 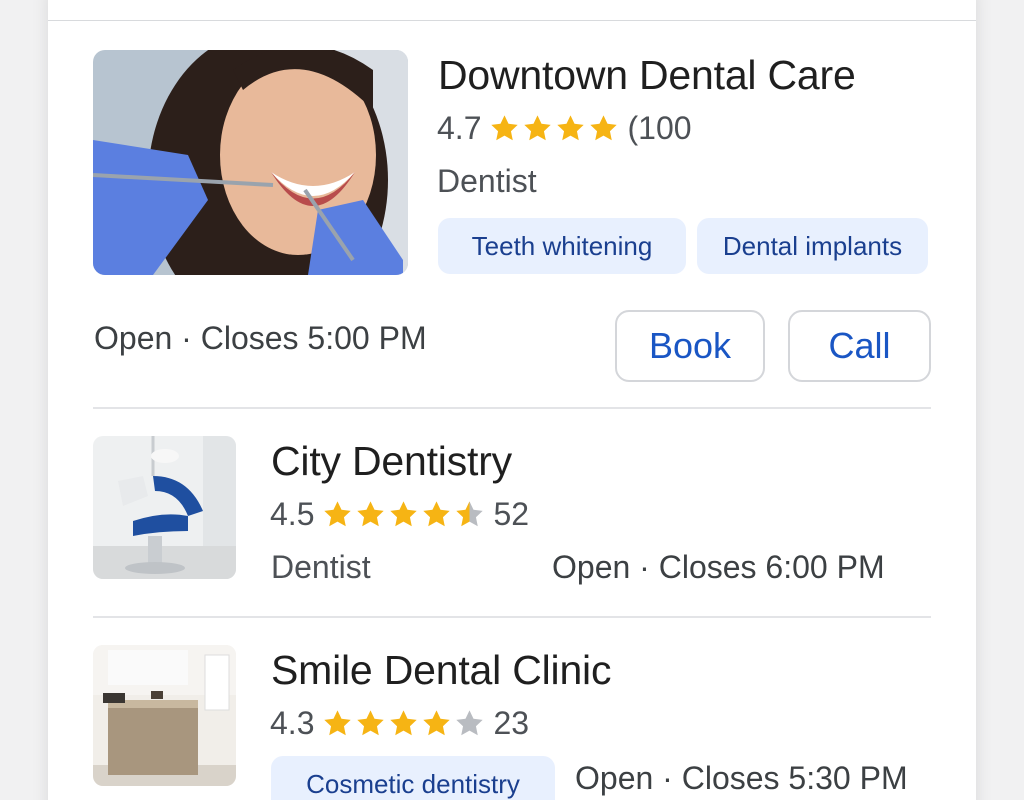 What do you see at coordinates (292, 514) in the screenshot?
I see `rating-value: 4.5` at bounding box center [292, 514].